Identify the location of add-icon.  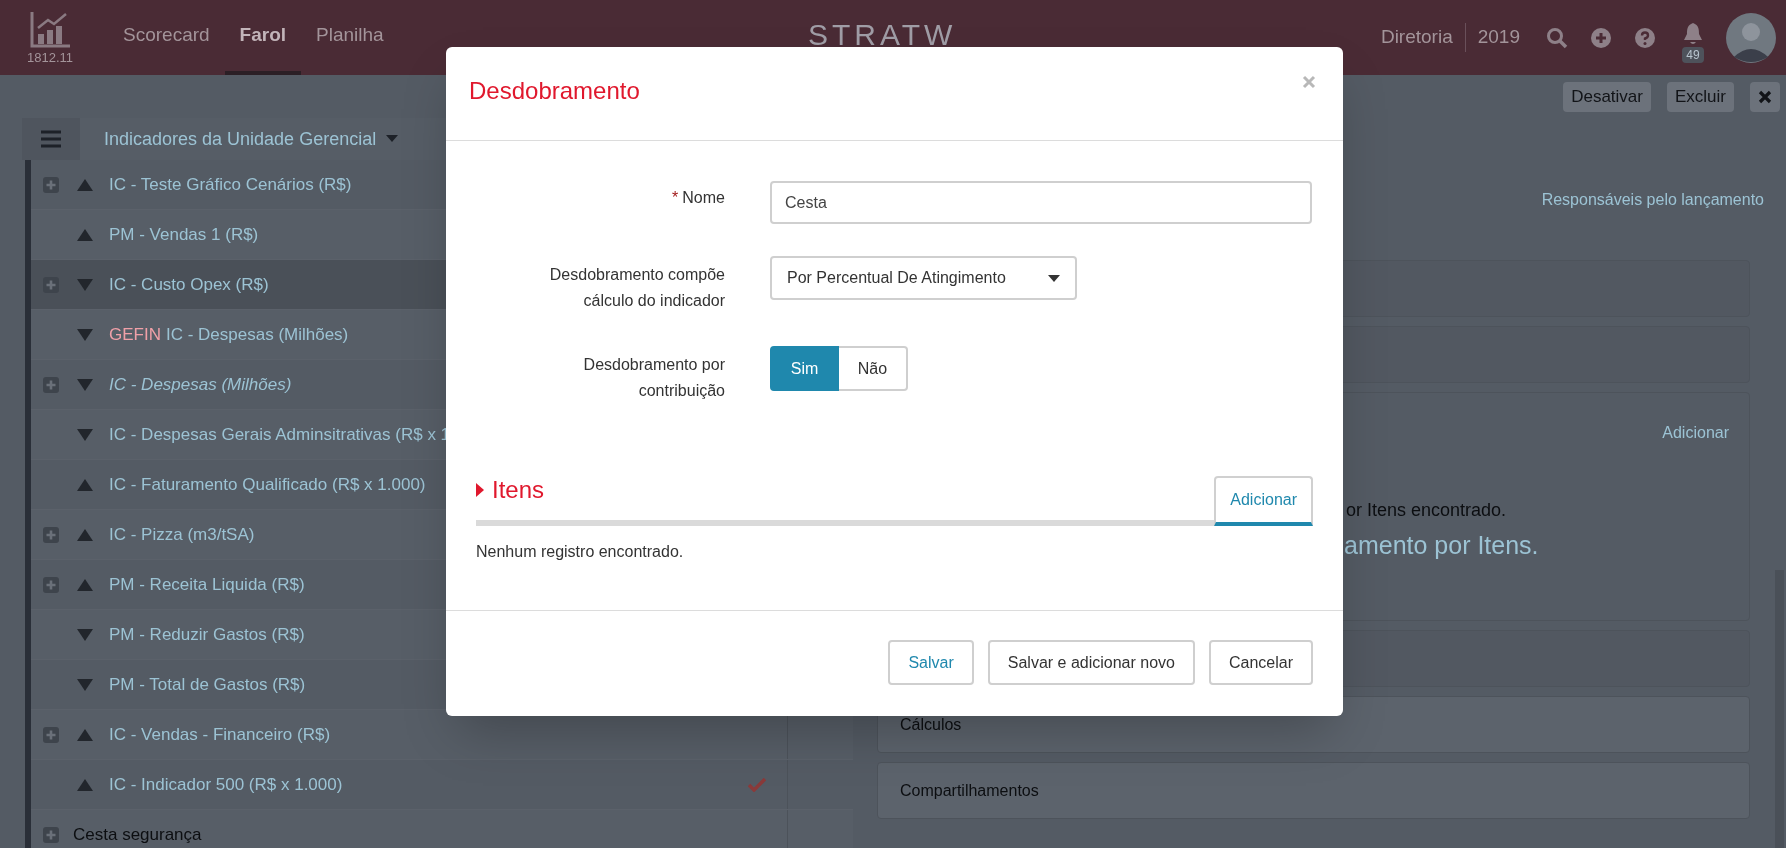
(1601, 37).